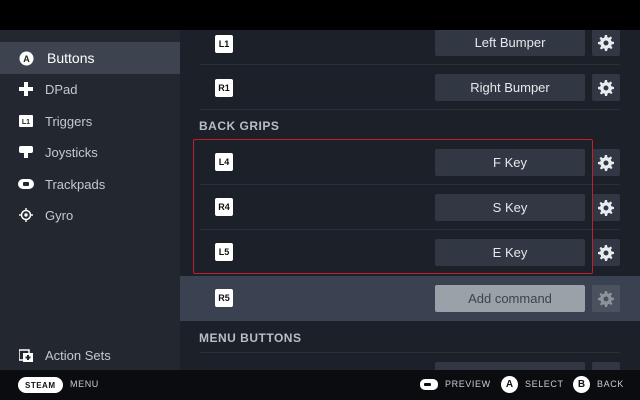  I want to click on preview-icon, so click(429, 384).